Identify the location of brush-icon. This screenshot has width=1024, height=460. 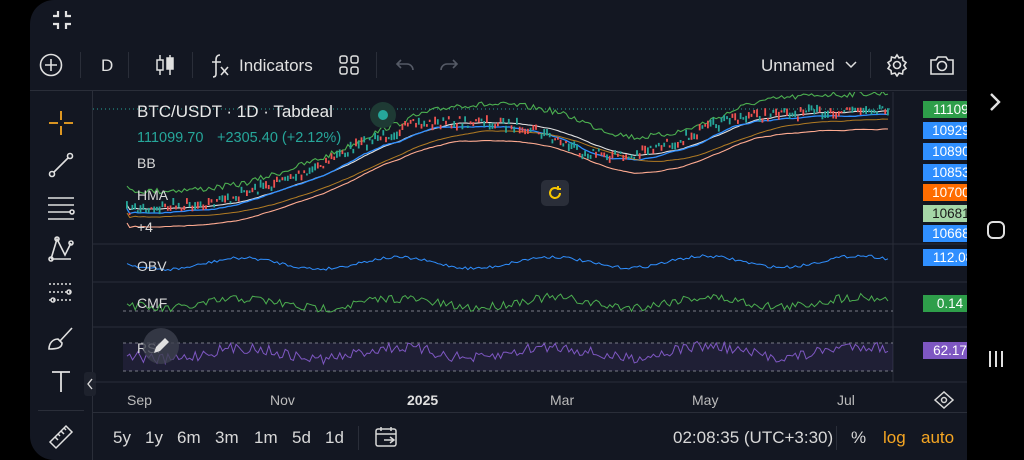
(61, 338).